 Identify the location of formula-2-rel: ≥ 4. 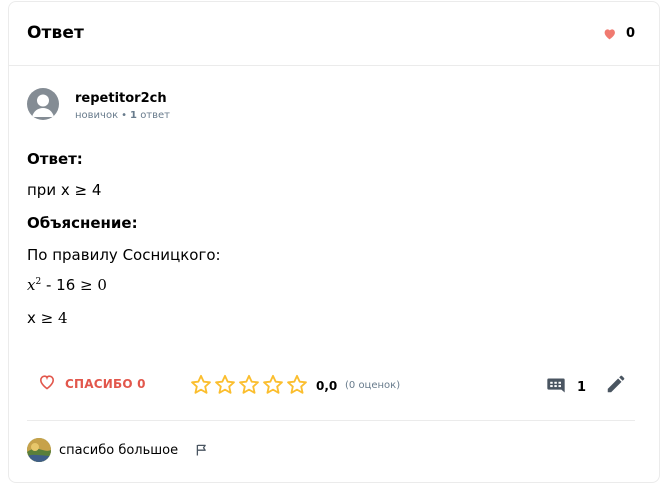
(54, 318).